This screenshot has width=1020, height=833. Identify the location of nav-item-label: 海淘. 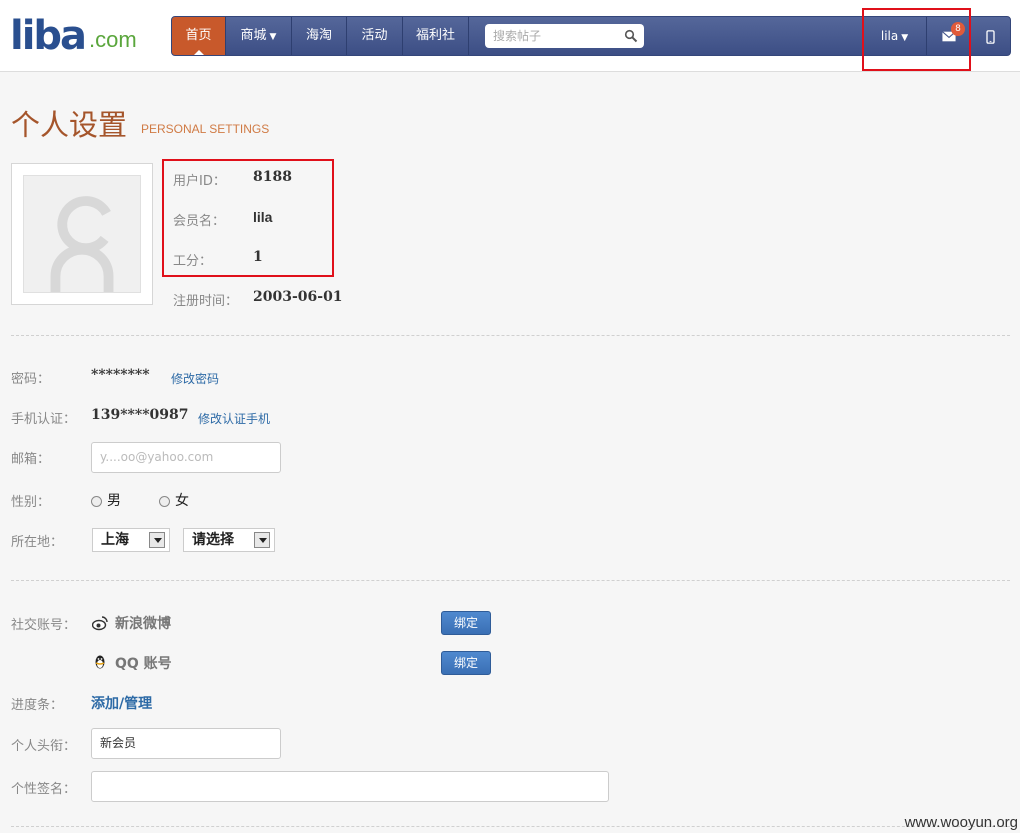
(318, 35).